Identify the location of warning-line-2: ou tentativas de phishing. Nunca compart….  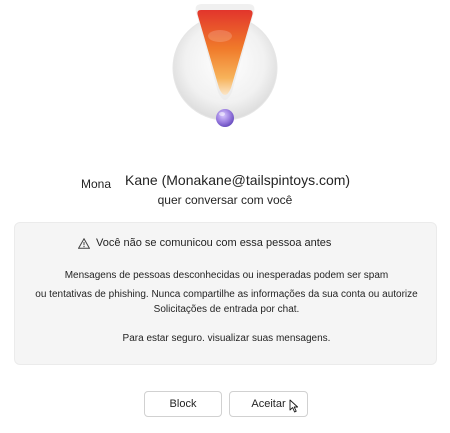
(226, 294).